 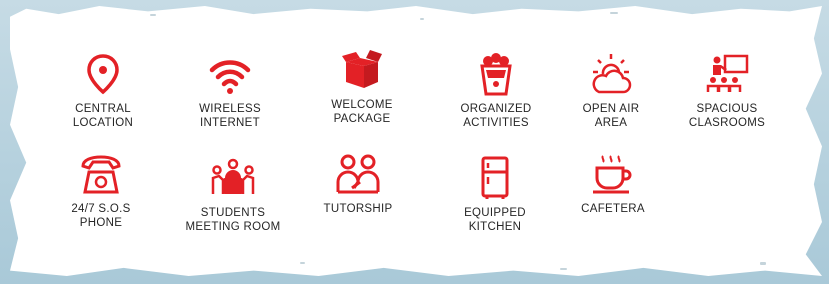 I want to click on feature-label: 24/7 S.O.S PHONE, so click(x=101, y=216).